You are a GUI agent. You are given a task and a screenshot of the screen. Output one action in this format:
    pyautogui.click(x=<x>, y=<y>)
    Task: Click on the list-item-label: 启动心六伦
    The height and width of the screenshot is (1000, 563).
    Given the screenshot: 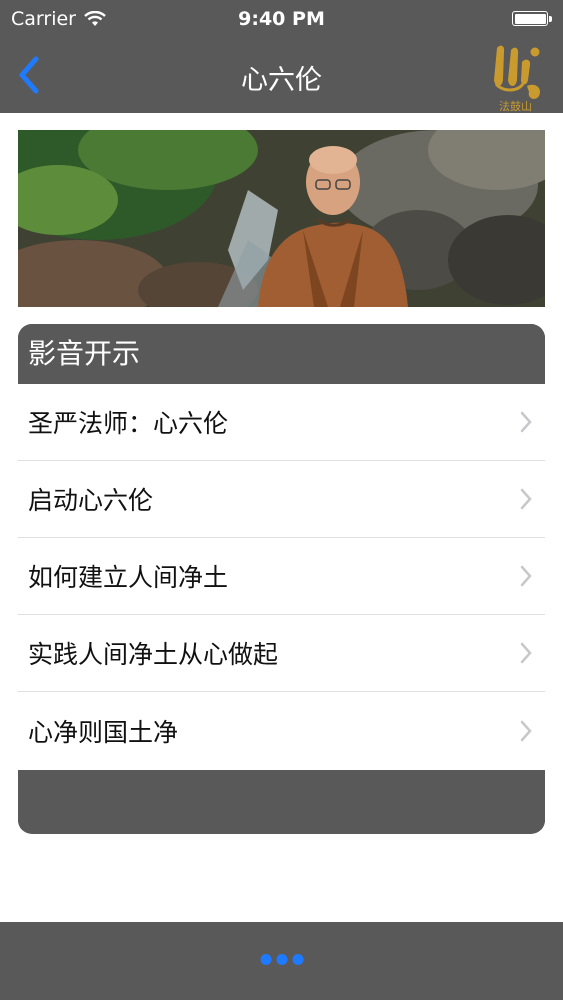 What is the action you would take?
    pyautogui.click(x=91, y=500)
    